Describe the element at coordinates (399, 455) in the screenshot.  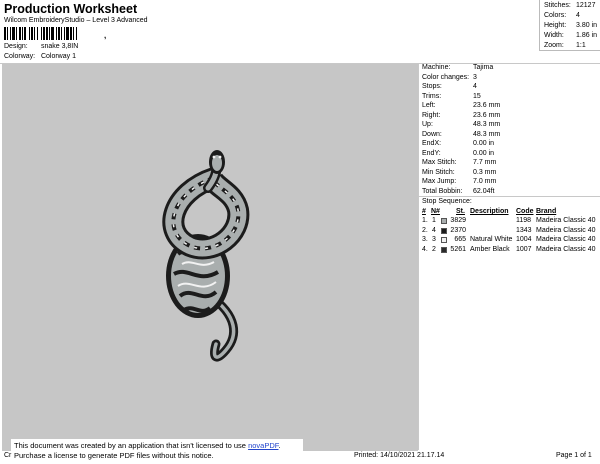
I see `printed-timestamp: Printed: 14/10/2021 21.17.14` at that location.